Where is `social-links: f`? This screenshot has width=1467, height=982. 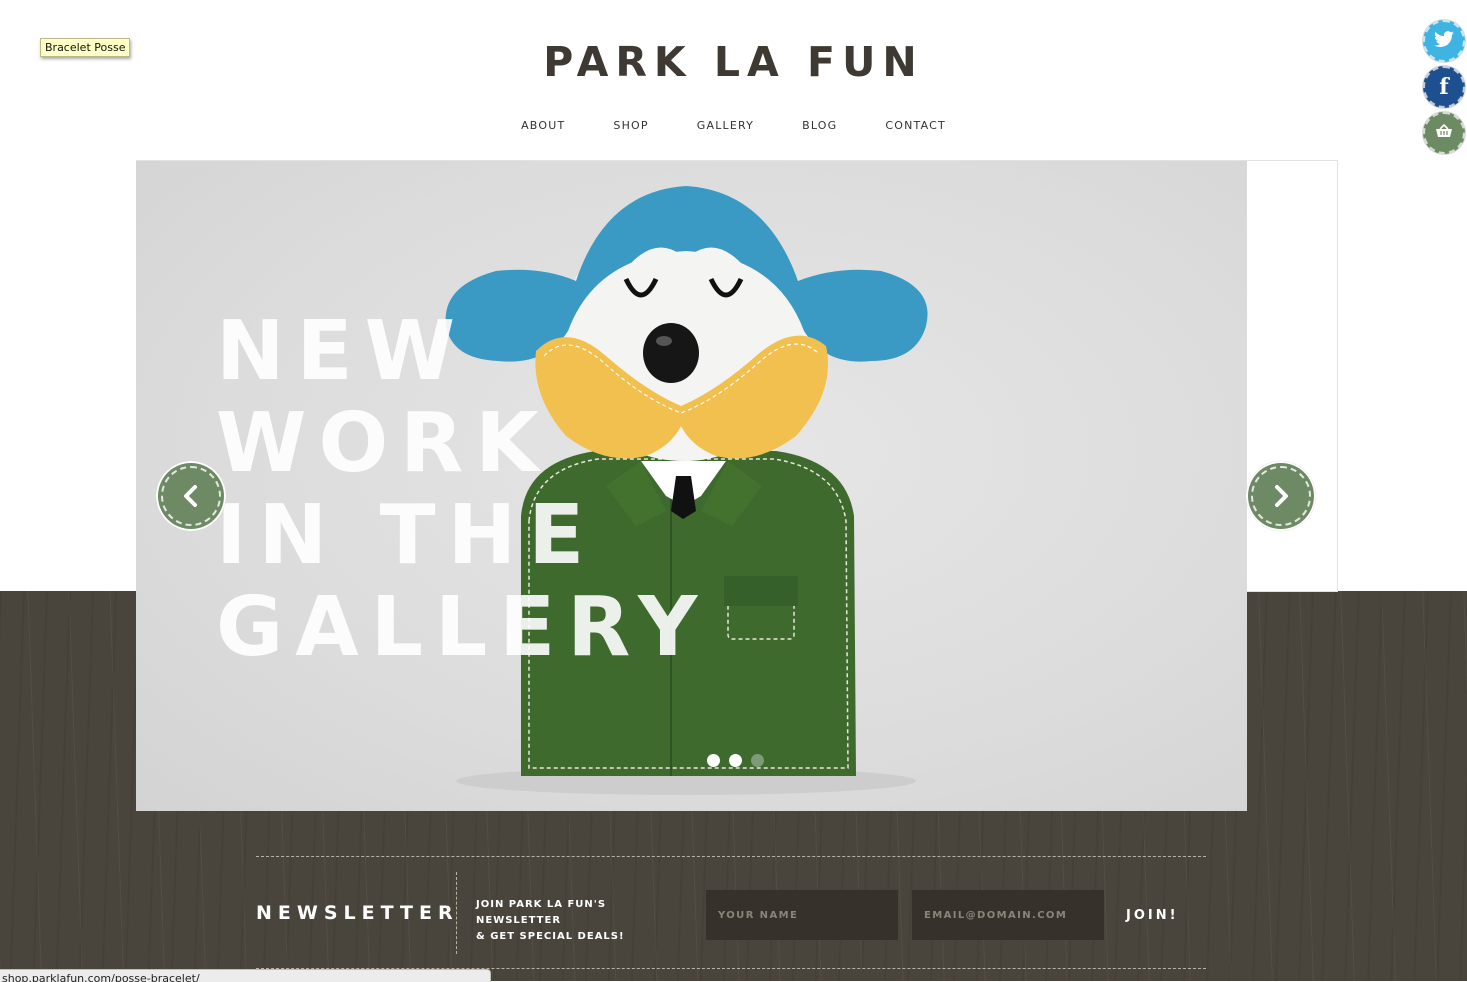 social-links: f is located at coordinates (1444, 89).